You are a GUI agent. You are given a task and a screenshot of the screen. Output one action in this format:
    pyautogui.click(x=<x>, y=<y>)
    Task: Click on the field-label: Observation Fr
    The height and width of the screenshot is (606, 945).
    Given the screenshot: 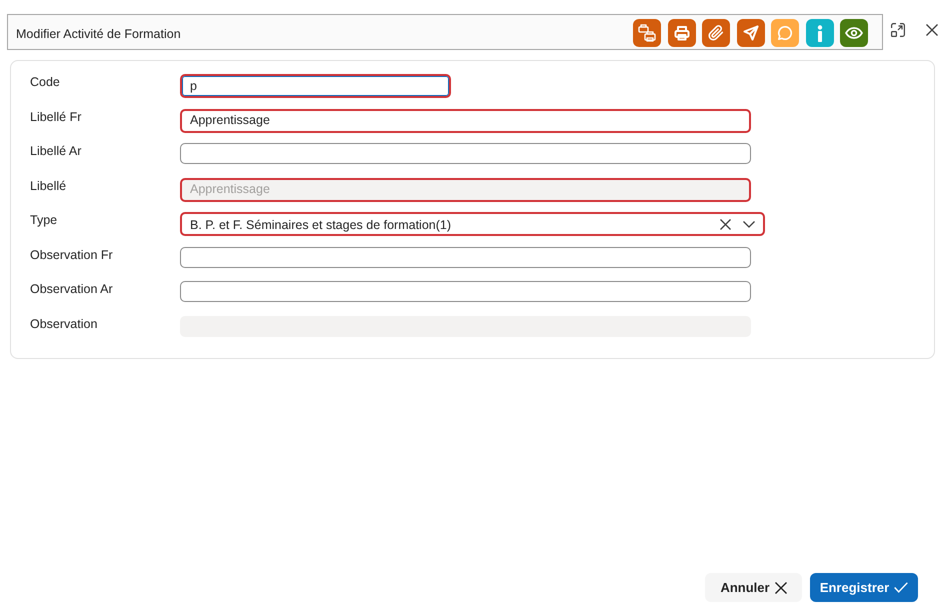 What is the action you would take?
    pyautogui.click(x=71, y=255)
    